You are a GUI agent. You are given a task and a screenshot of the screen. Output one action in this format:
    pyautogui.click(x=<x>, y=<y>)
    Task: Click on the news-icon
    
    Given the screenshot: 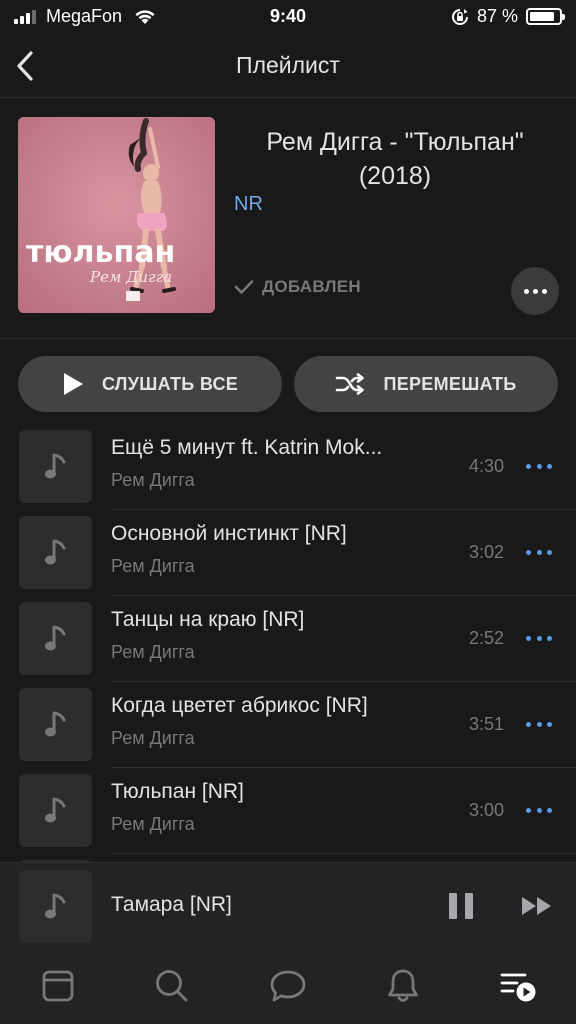 What is the action you would take?
    pyautogui.click(x=58, y=986)
    